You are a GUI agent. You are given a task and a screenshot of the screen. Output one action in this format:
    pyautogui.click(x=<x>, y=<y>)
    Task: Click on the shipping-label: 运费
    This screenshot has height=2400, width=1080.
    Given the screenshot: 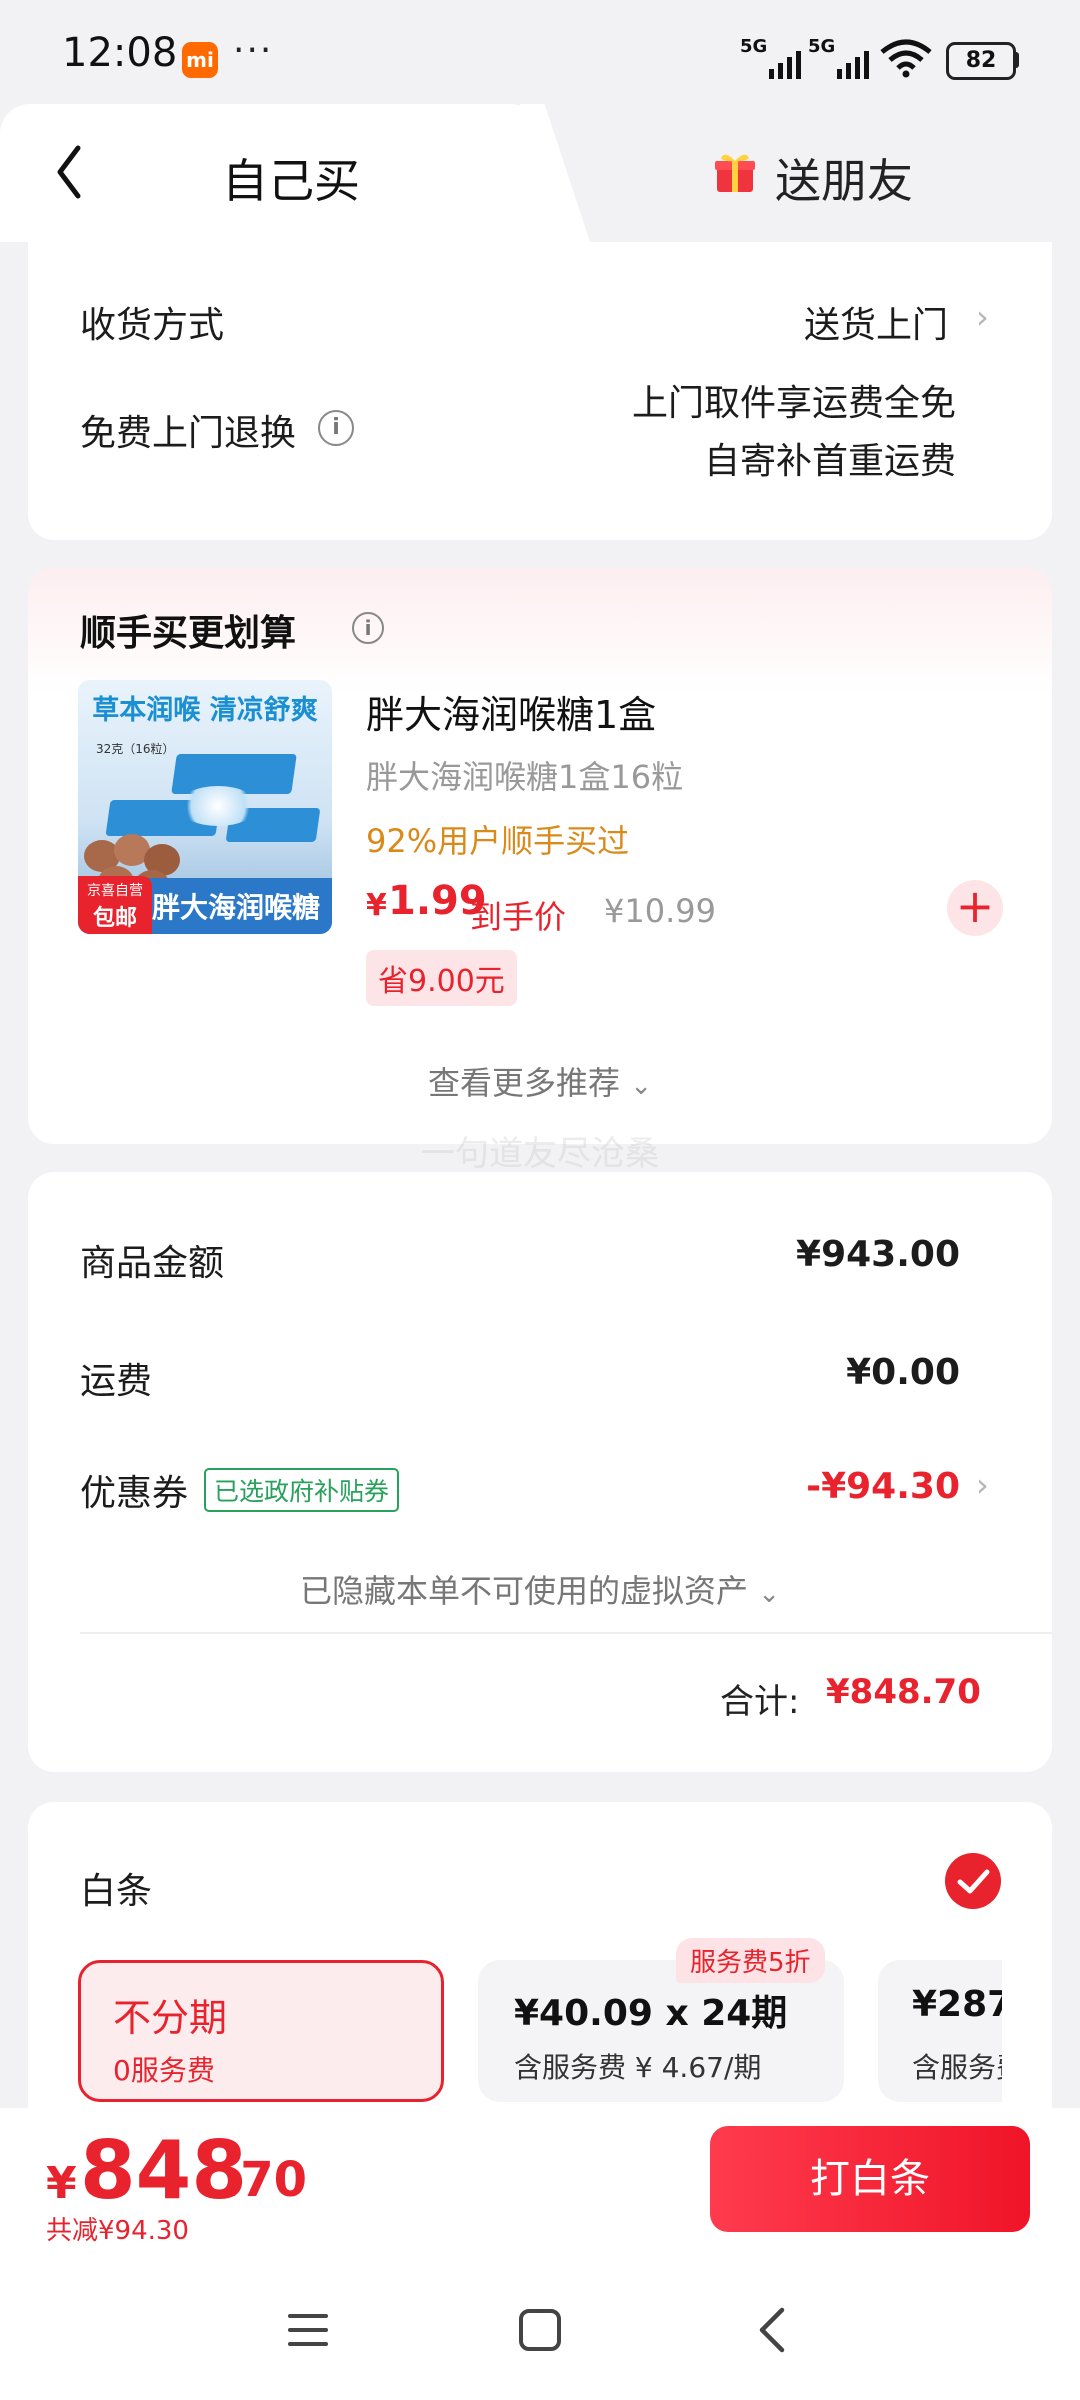 What is the action you would take?
    pyautogui.click(x=116, y=1381)
    